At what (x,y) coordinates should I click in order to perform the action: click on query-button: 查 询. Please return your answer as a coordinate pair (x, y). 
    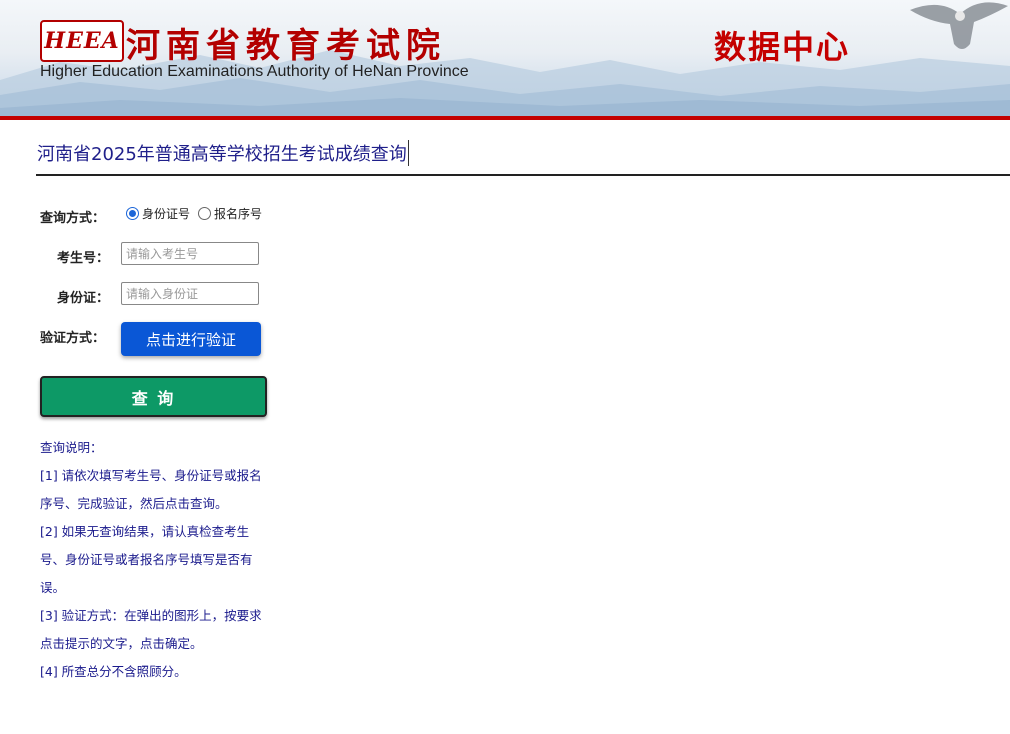
    Looking at the image, I should click on (153, 396).